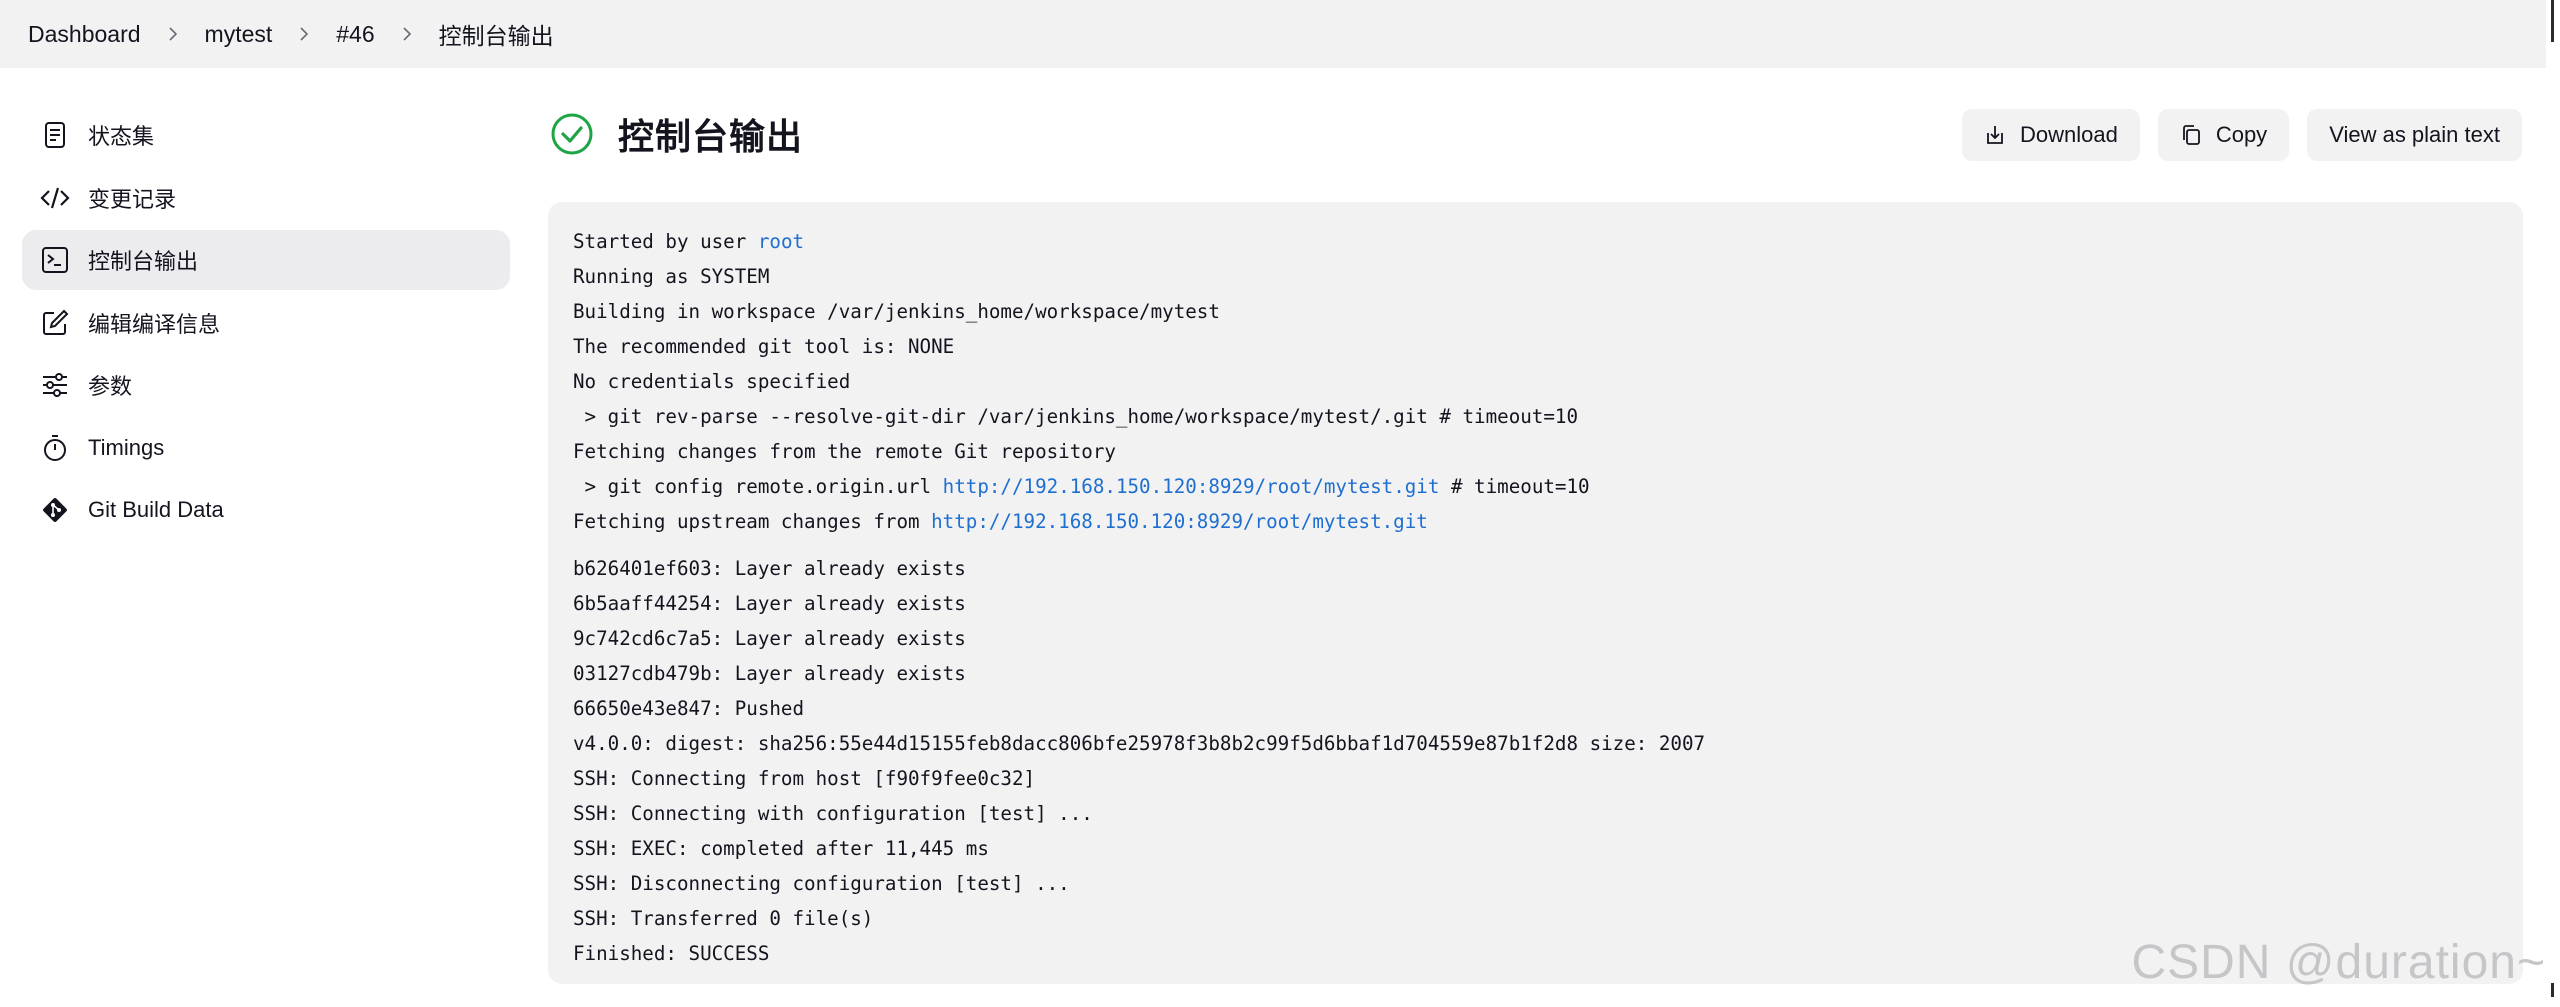 The height and width of the screenshot is (1007, 2560). I want to click on view-plain-text-label: View as plain text, so click(2414, 134).